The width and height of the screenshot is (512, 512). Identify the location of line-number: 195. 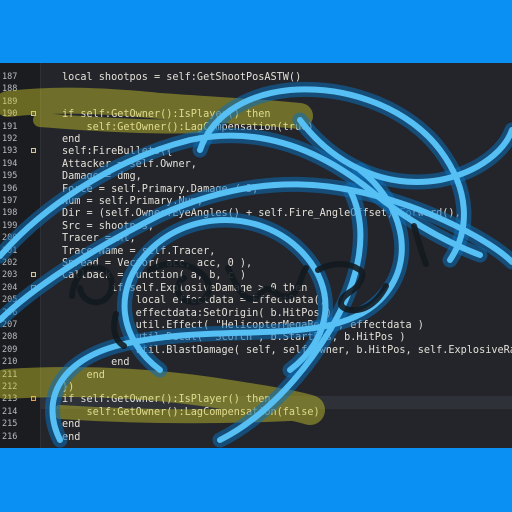
(10, 176).